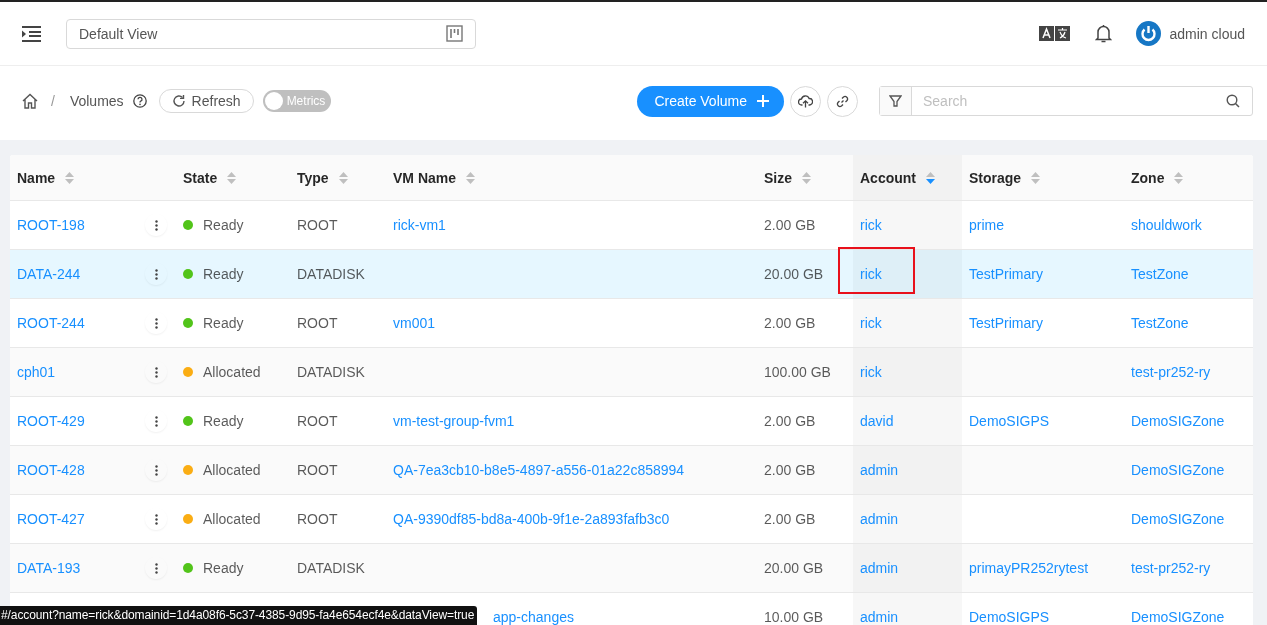  I want to click on user-name: admin cloud, so click(1207, 33).